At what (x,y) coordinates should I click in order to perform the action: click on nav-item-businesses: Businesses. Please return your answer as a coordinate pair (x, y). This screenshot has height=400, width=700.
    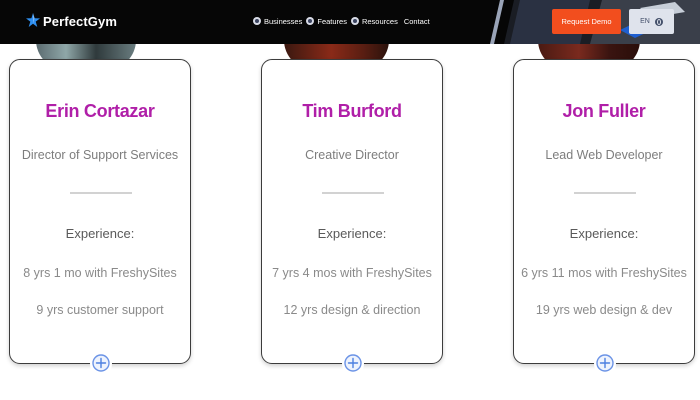
    Looking at the image, I should click on (277, 21).